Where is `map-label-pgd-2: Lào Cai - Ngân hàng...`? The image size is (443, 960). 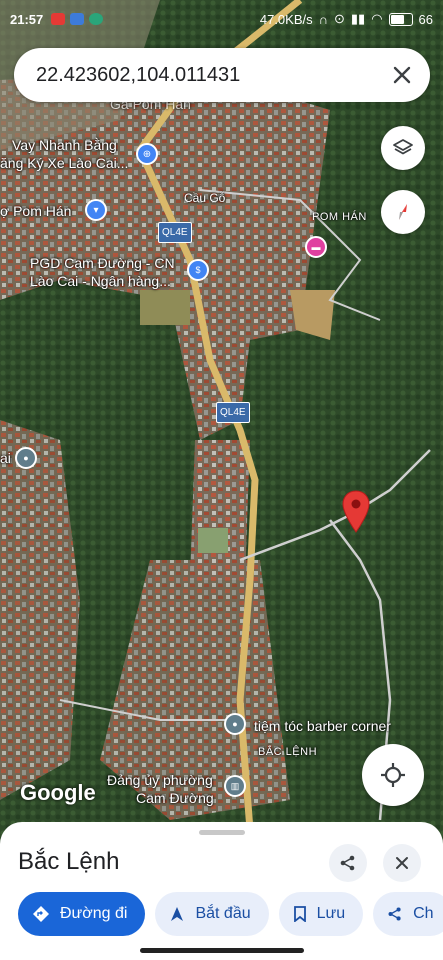
map-label-pgd-2: Lào Cai - Ngân hàng... is located at coordinates (100, 281).